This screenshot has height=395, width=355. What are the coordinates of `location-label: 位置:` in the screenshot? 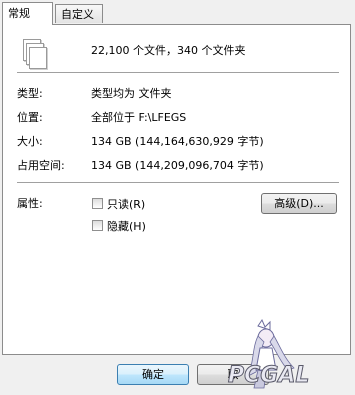 It's located at (30, 117).